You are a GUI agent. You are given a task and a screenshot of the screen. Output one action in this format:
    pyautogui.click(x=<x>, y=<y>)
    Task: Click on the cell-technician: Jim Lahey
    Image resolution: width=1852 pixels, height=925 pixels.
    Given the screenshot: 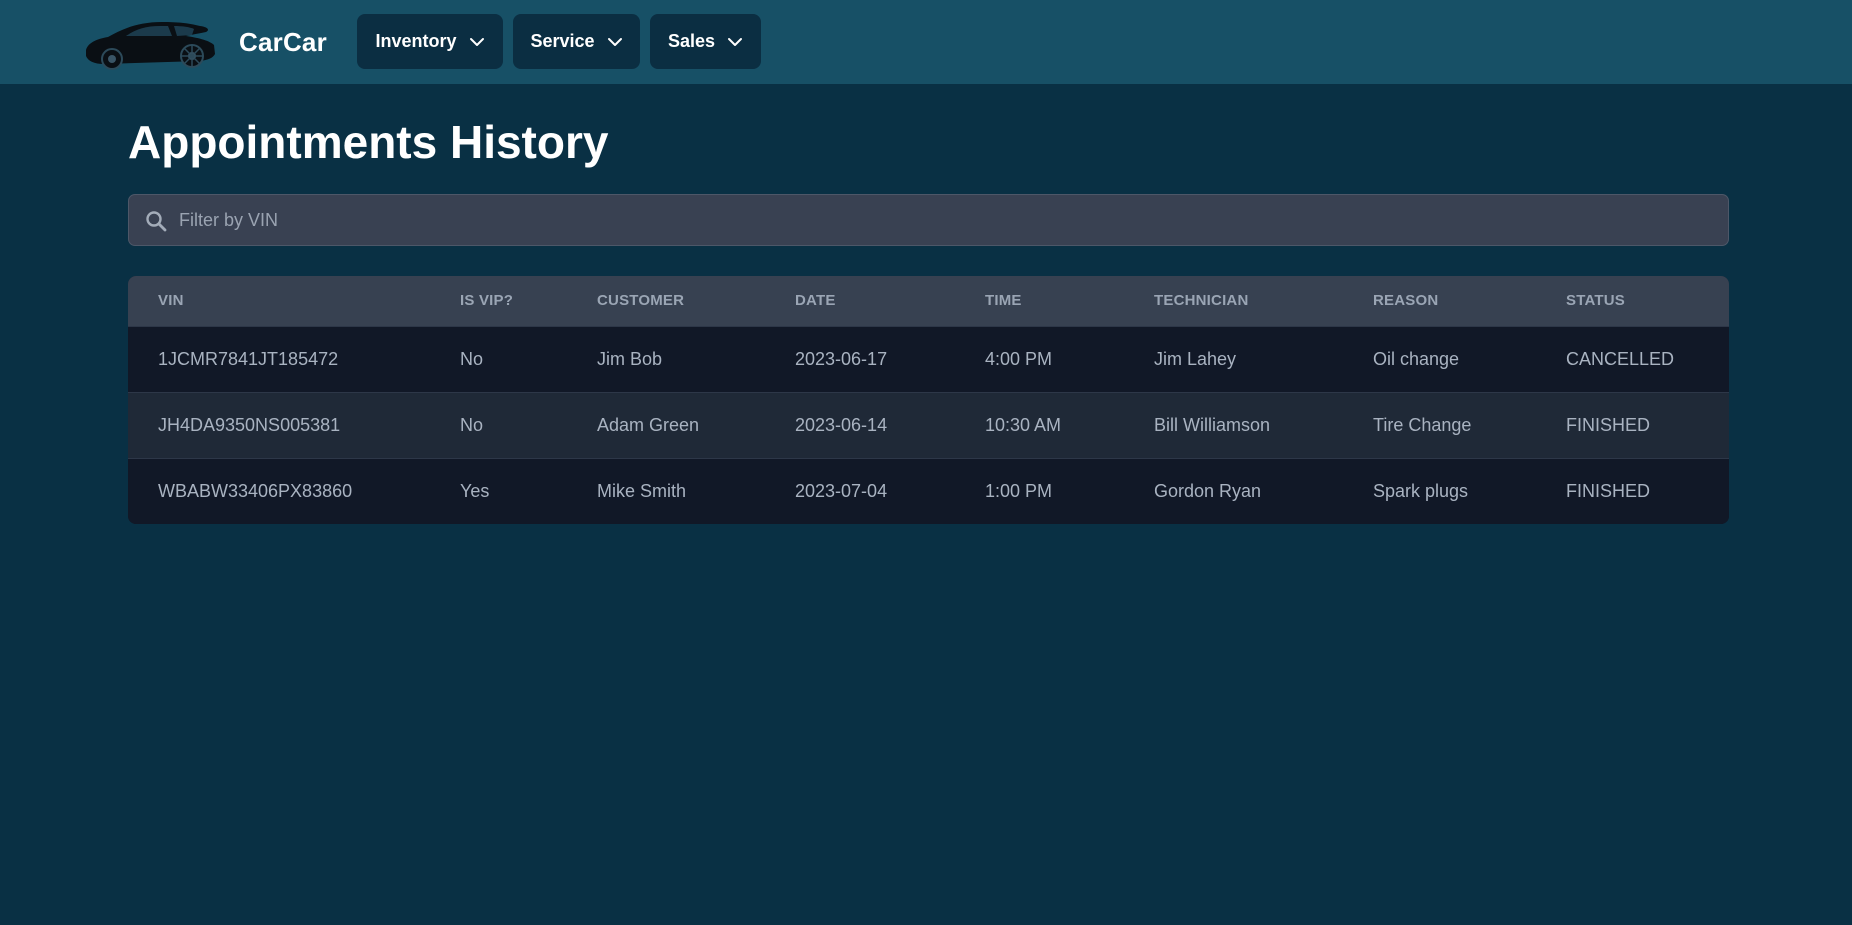 What is the action you would take?
    pyautogui.click(x=1195, y=358)
    